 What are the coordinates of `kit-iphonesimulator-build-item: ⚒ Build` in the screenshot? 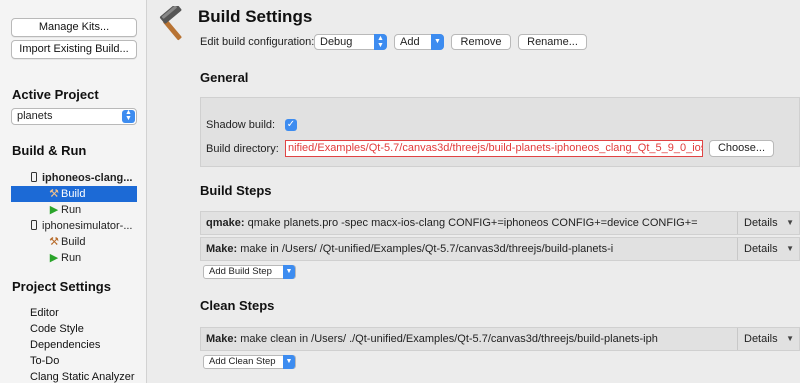 It's located at (74, 242).